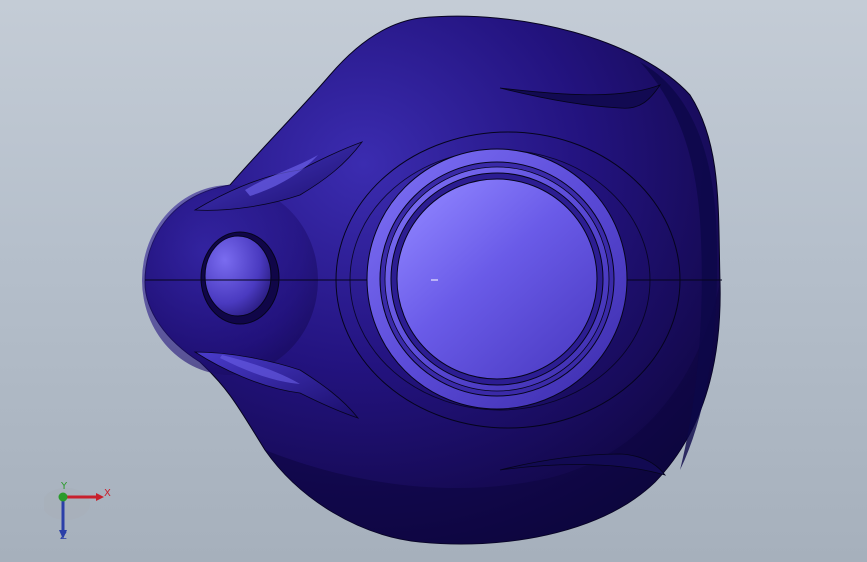  What do you see at coordinates (107, 493) in the screenshot?
I see `x-axis-label: X` at bounding box center [107, 493].